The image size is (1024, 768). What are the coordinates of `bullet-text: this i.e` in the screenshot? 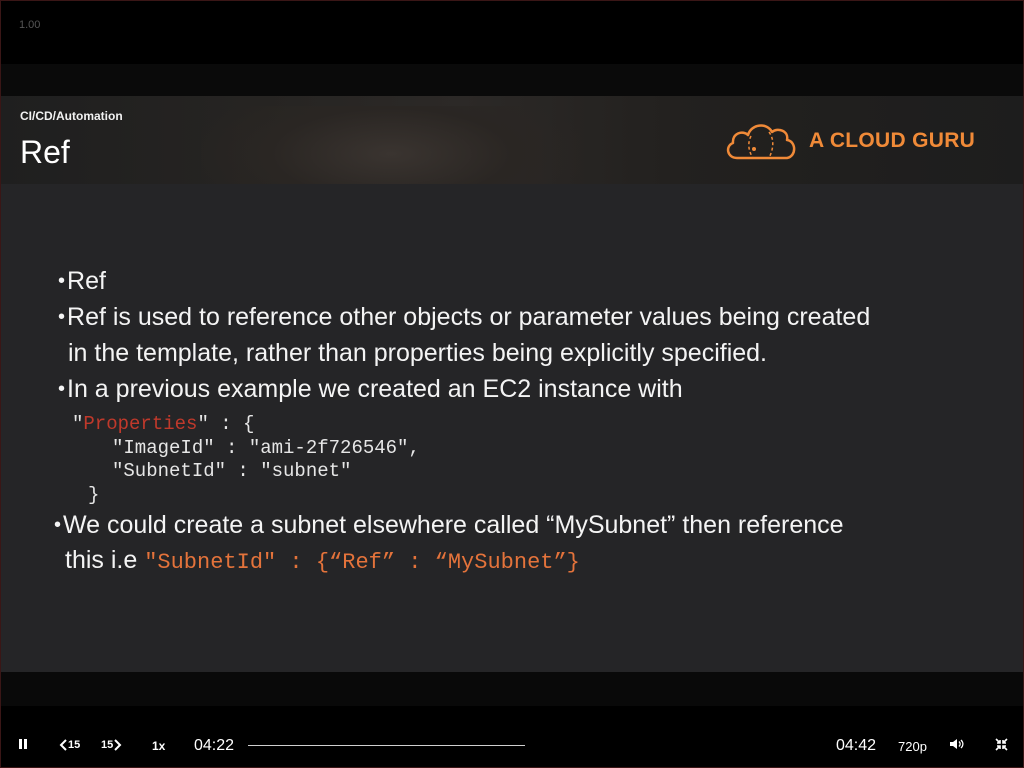 It's located at (105, 560).